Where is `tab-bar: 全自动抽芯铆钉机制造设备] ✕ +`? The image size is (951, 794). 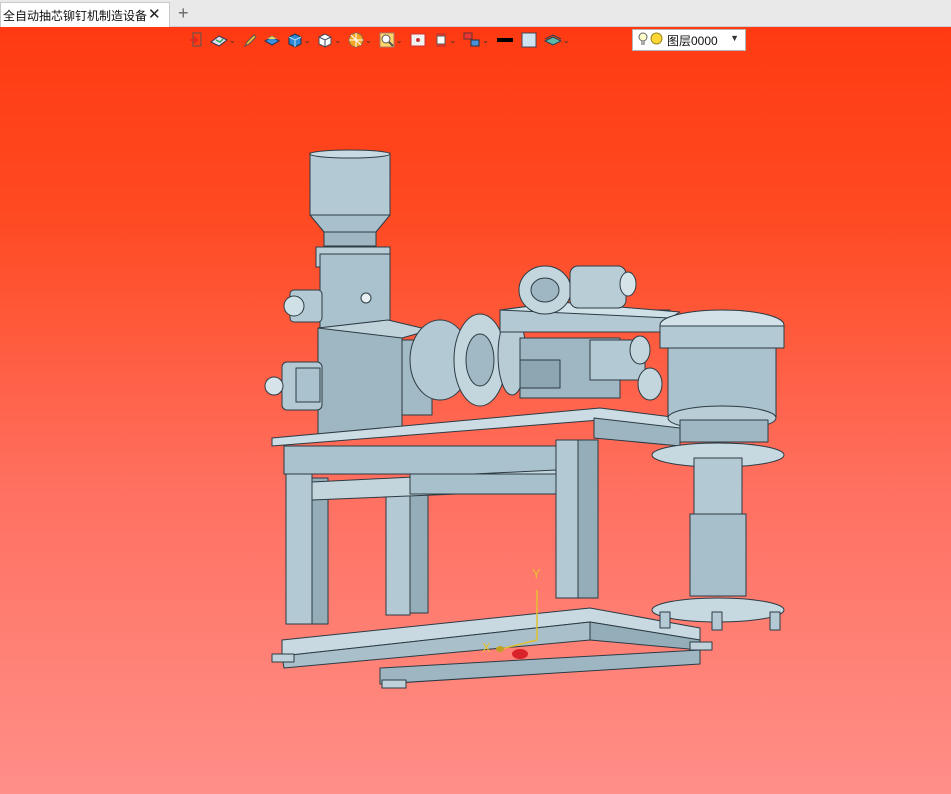
tab-bar: 全自动抽芯铆钉机制造设备] ✕ + is located at coordinates (475, 13).